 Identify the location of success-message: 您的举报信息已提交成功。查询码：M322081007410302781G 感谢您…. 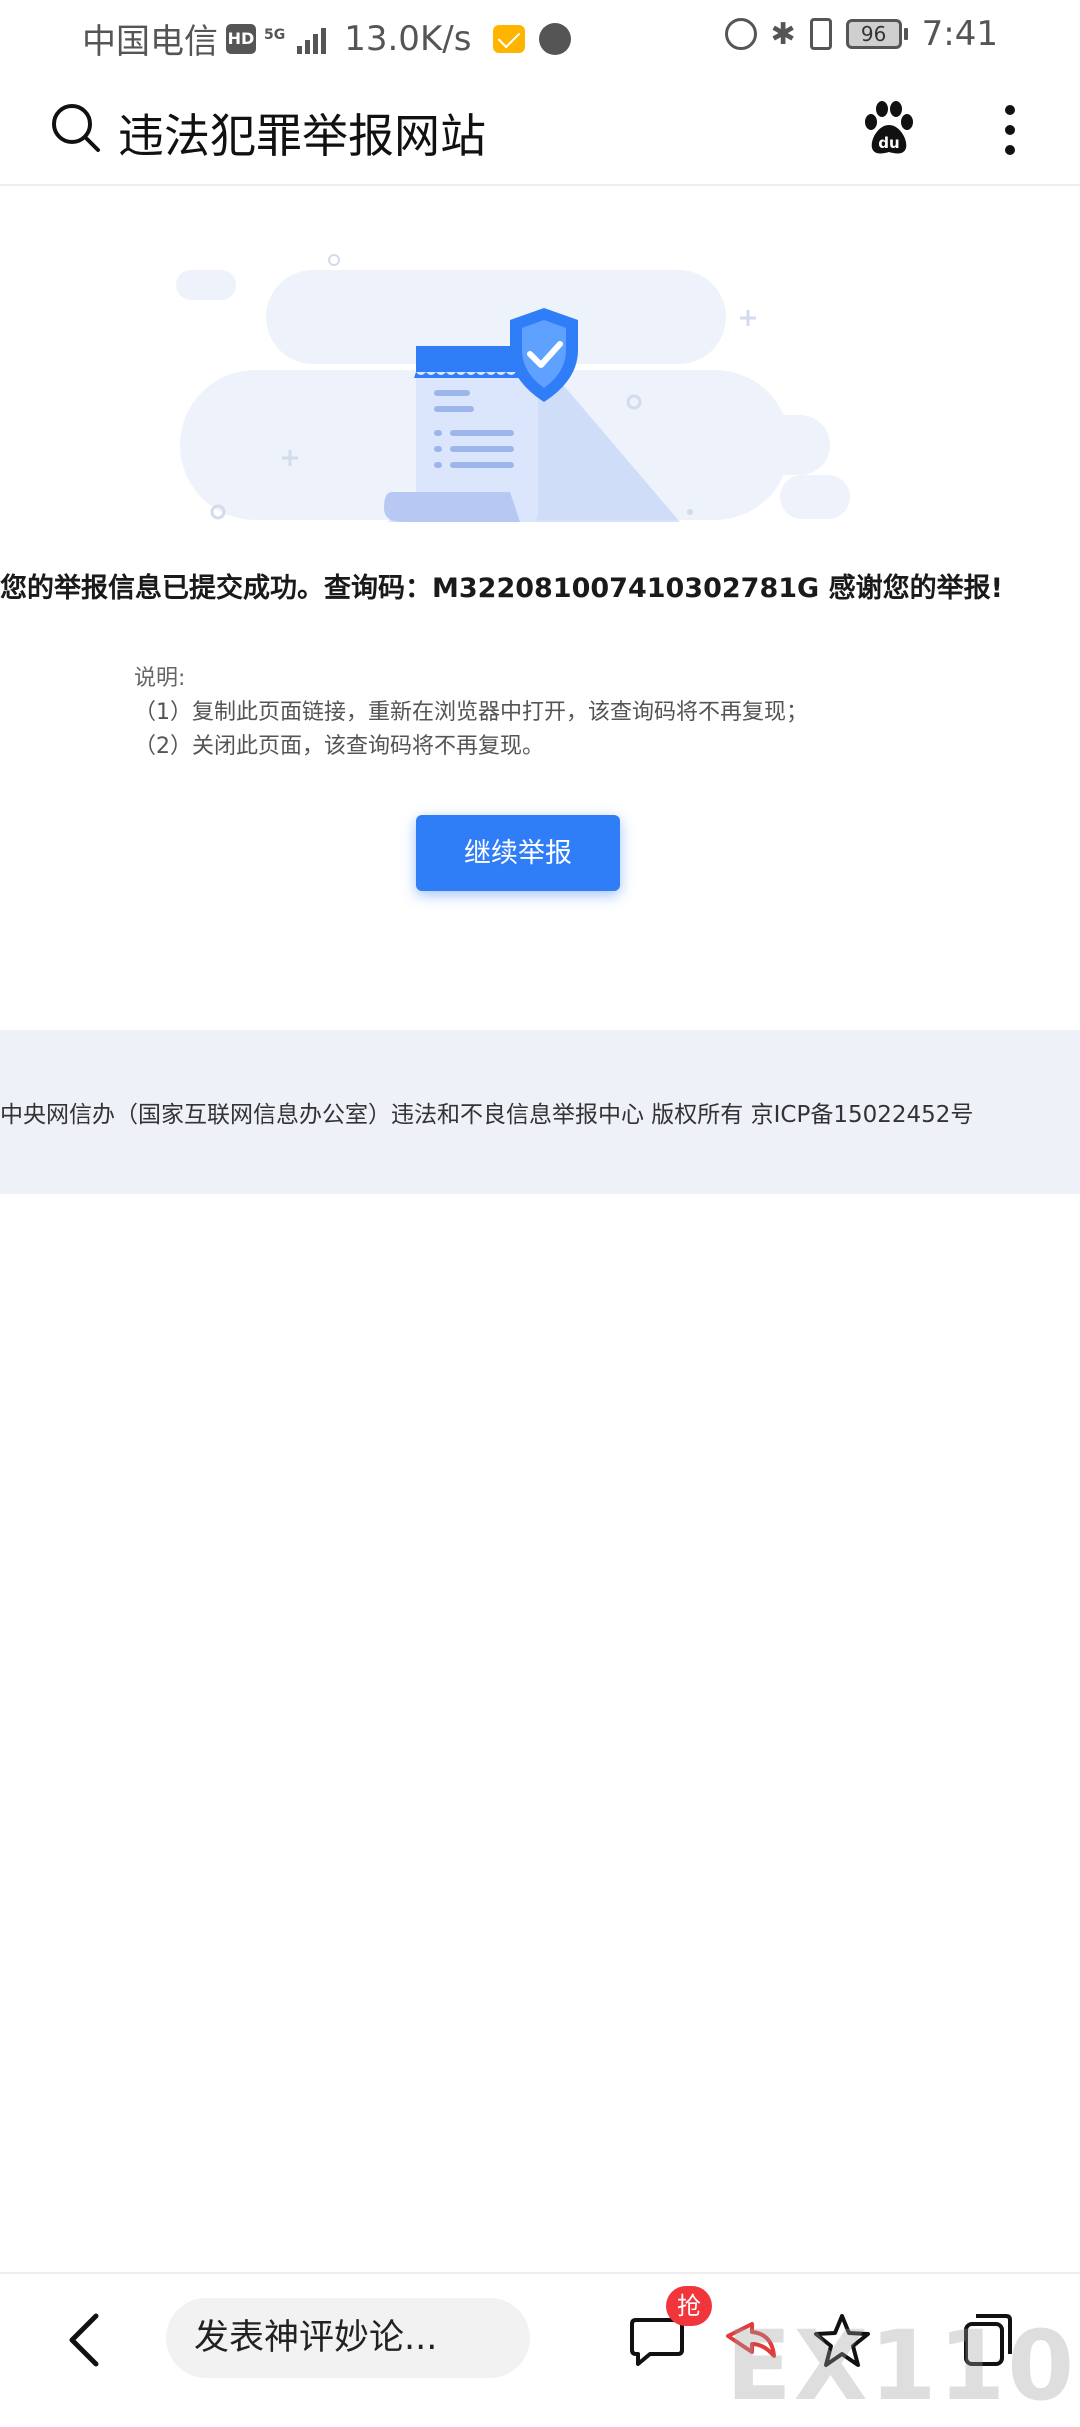
(501, 588).